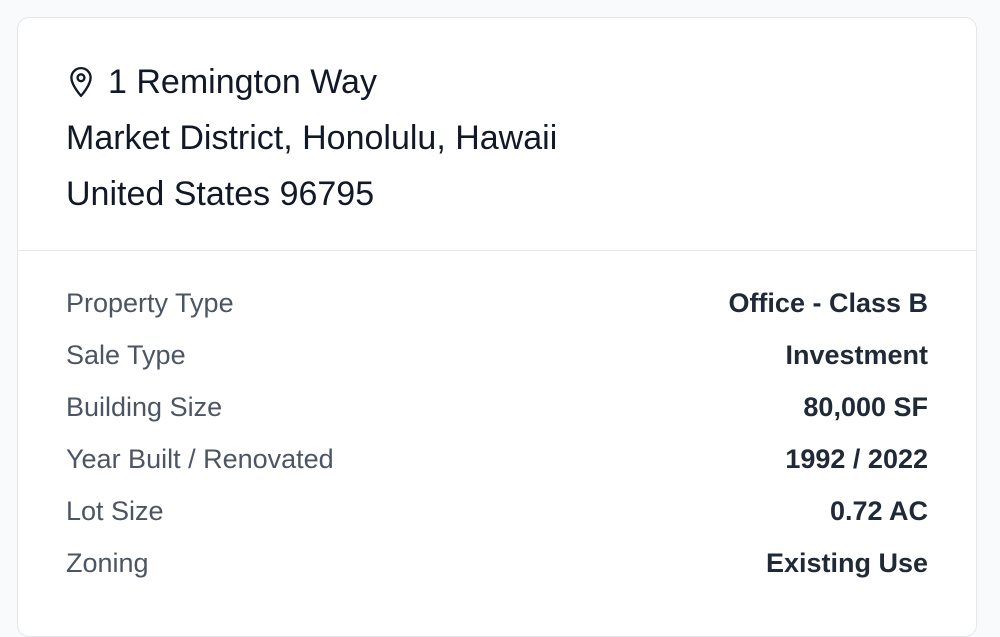  I want to click on detail-value: Investment, so click(856, 354).